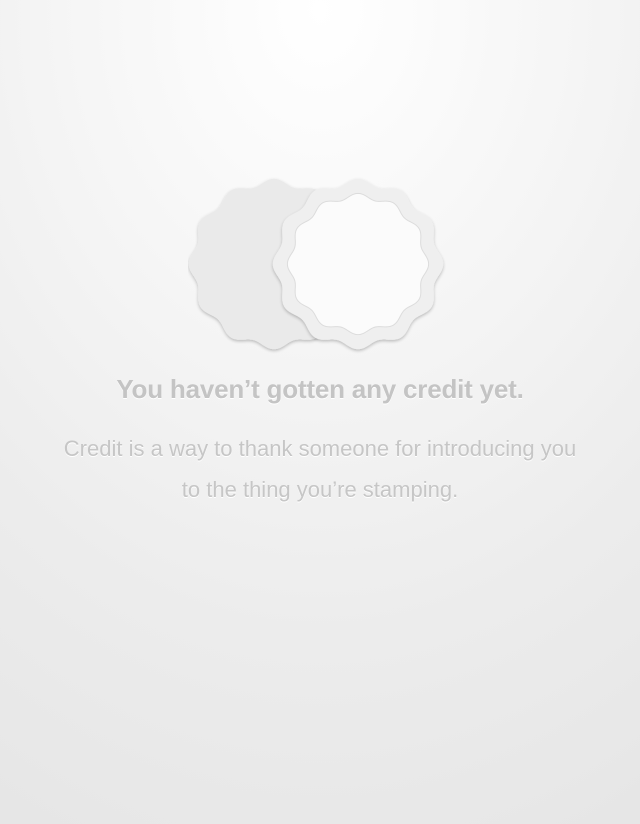  I want to click on stamps-graphic, so click(316, 264).